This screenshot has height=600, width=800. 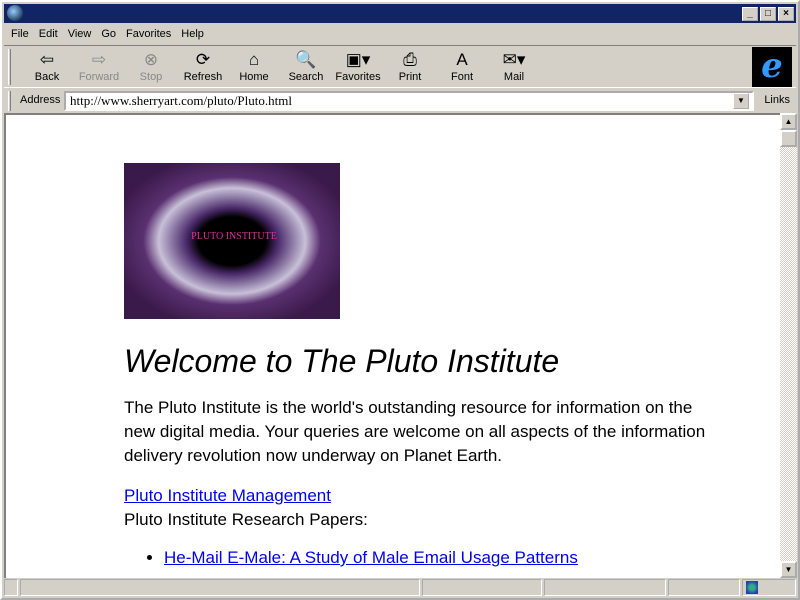 What do you see at coordinates (306, 59) in the screenshot?
I see `search-icon: 🔍` at bounding box center [306, 59].